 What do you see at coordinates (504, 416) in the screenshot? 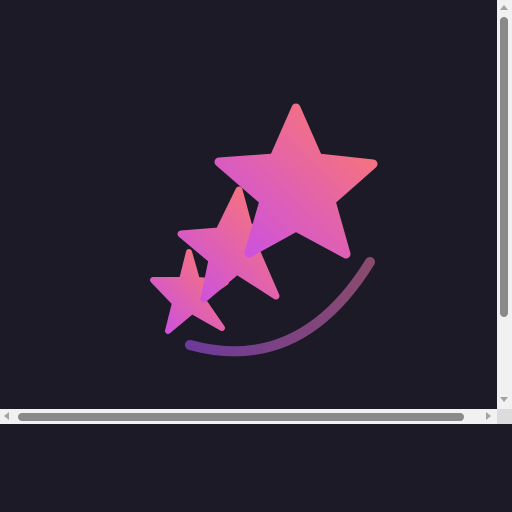
I see `scrollbar-corner` at bounding box center [504, 416].